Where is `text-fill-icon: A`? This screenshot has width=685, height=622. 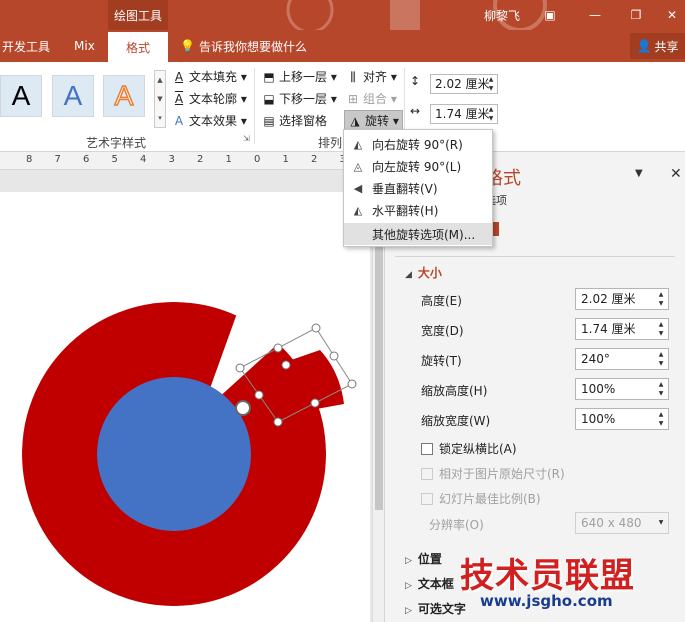 text-fill-icon: A is located at coordinates (179, 76).